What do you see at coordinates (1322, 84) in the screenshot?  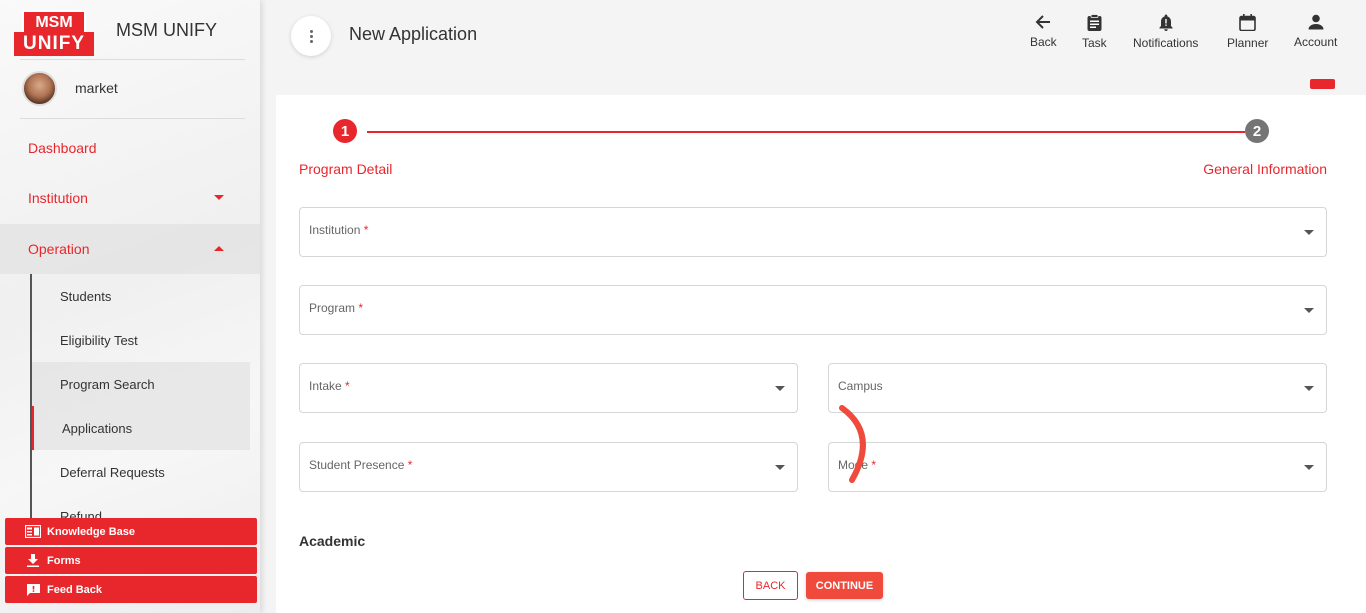 I see `status-indicator` at bounding box center [1322, 84].